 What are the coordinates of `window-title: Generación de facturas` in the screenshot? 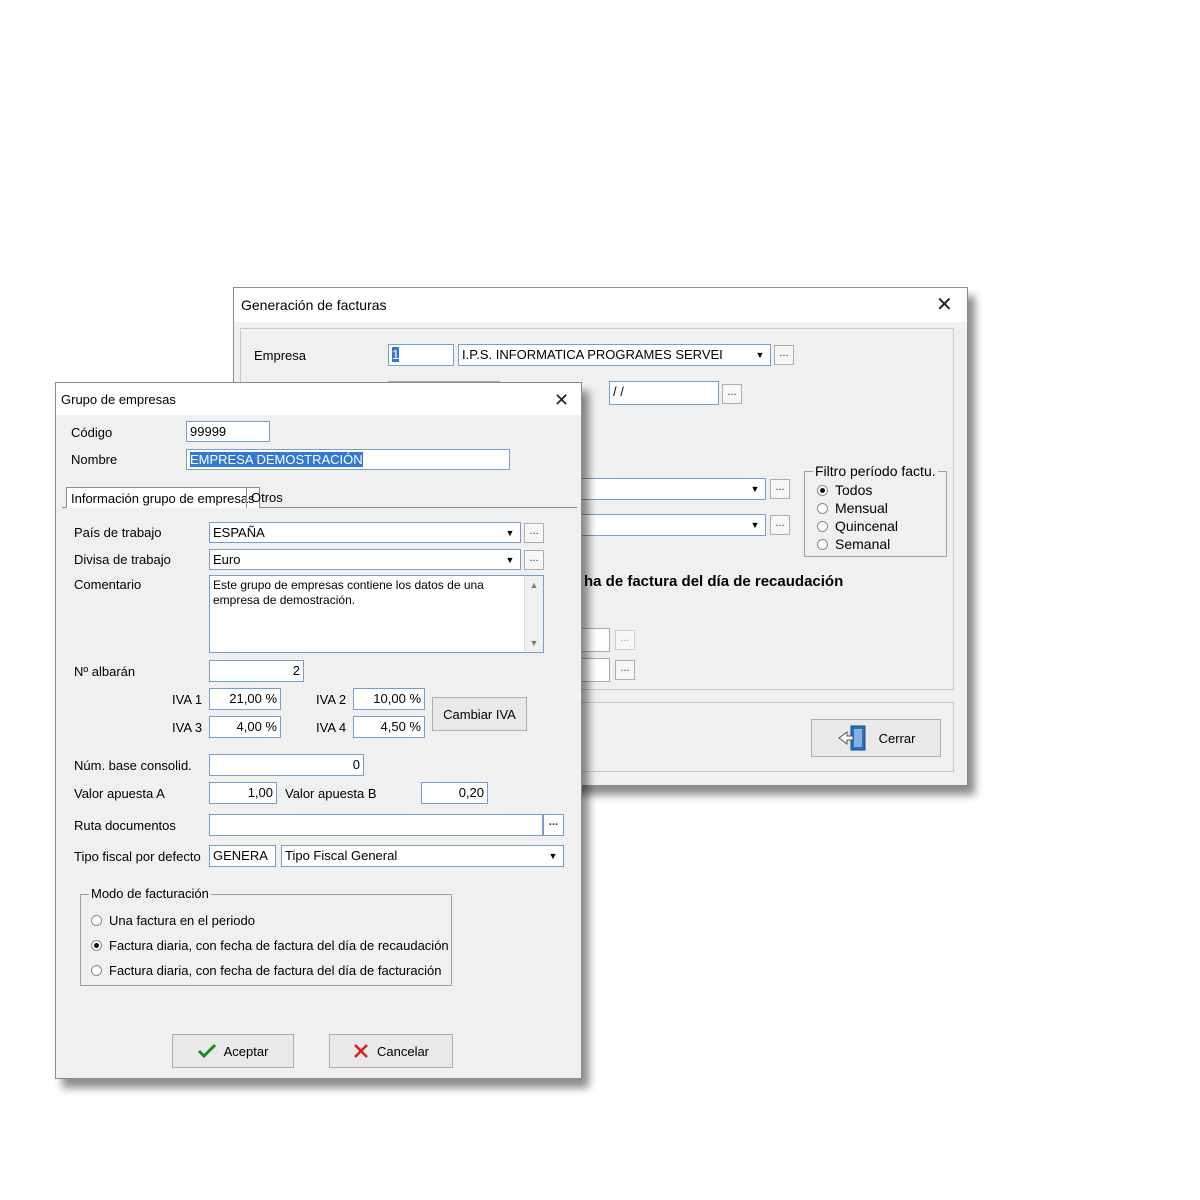 It's located at (314, 305).